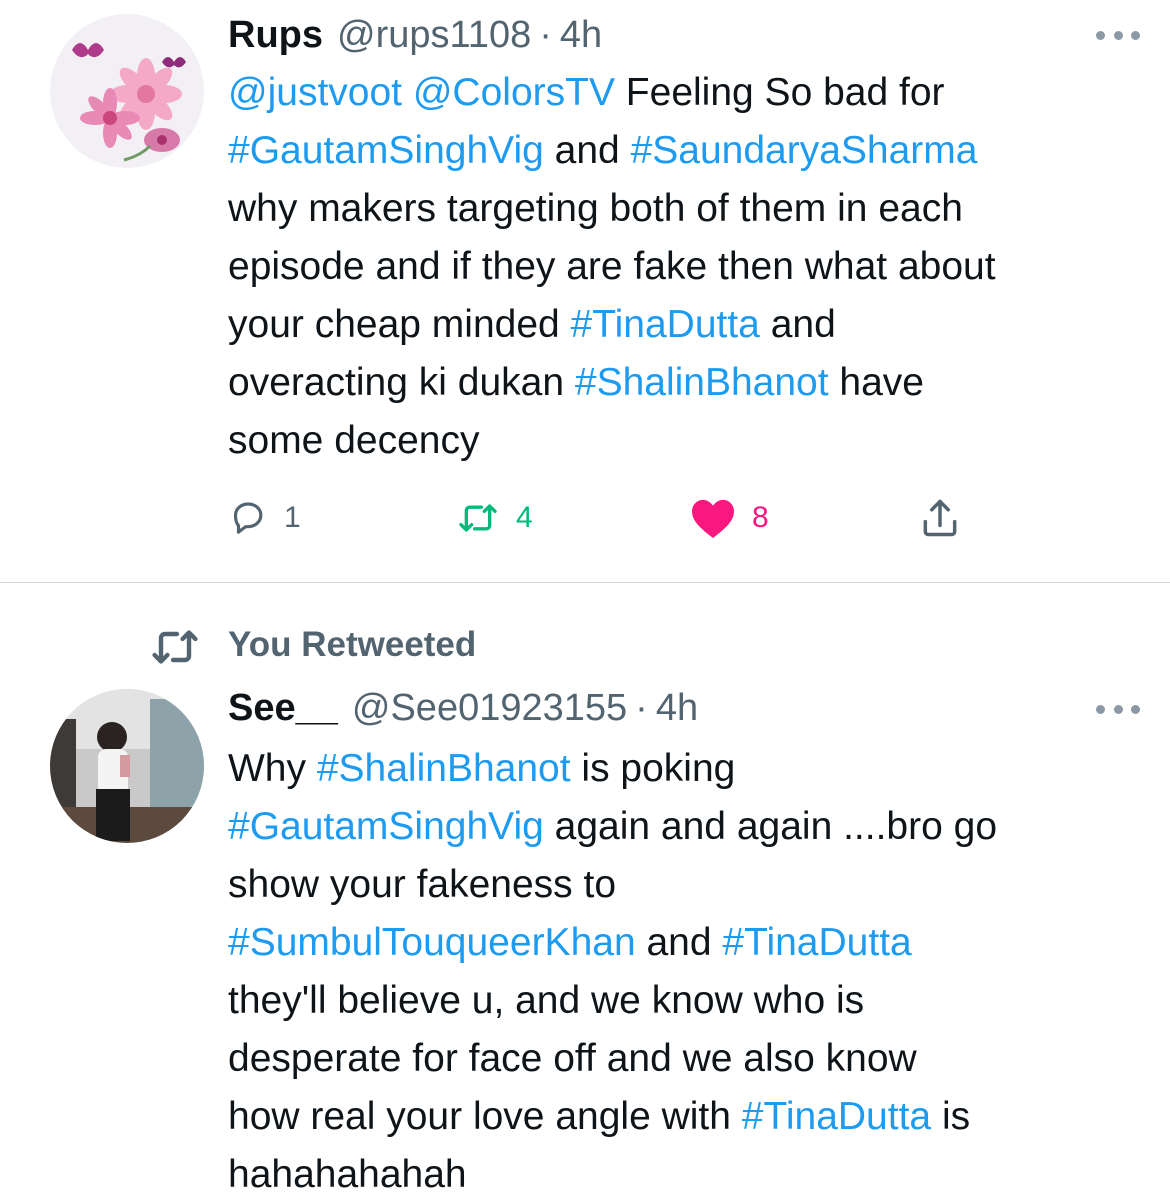 The image size is (1170, 1204). I want to click on reply-button: 1, so click(264, 518).